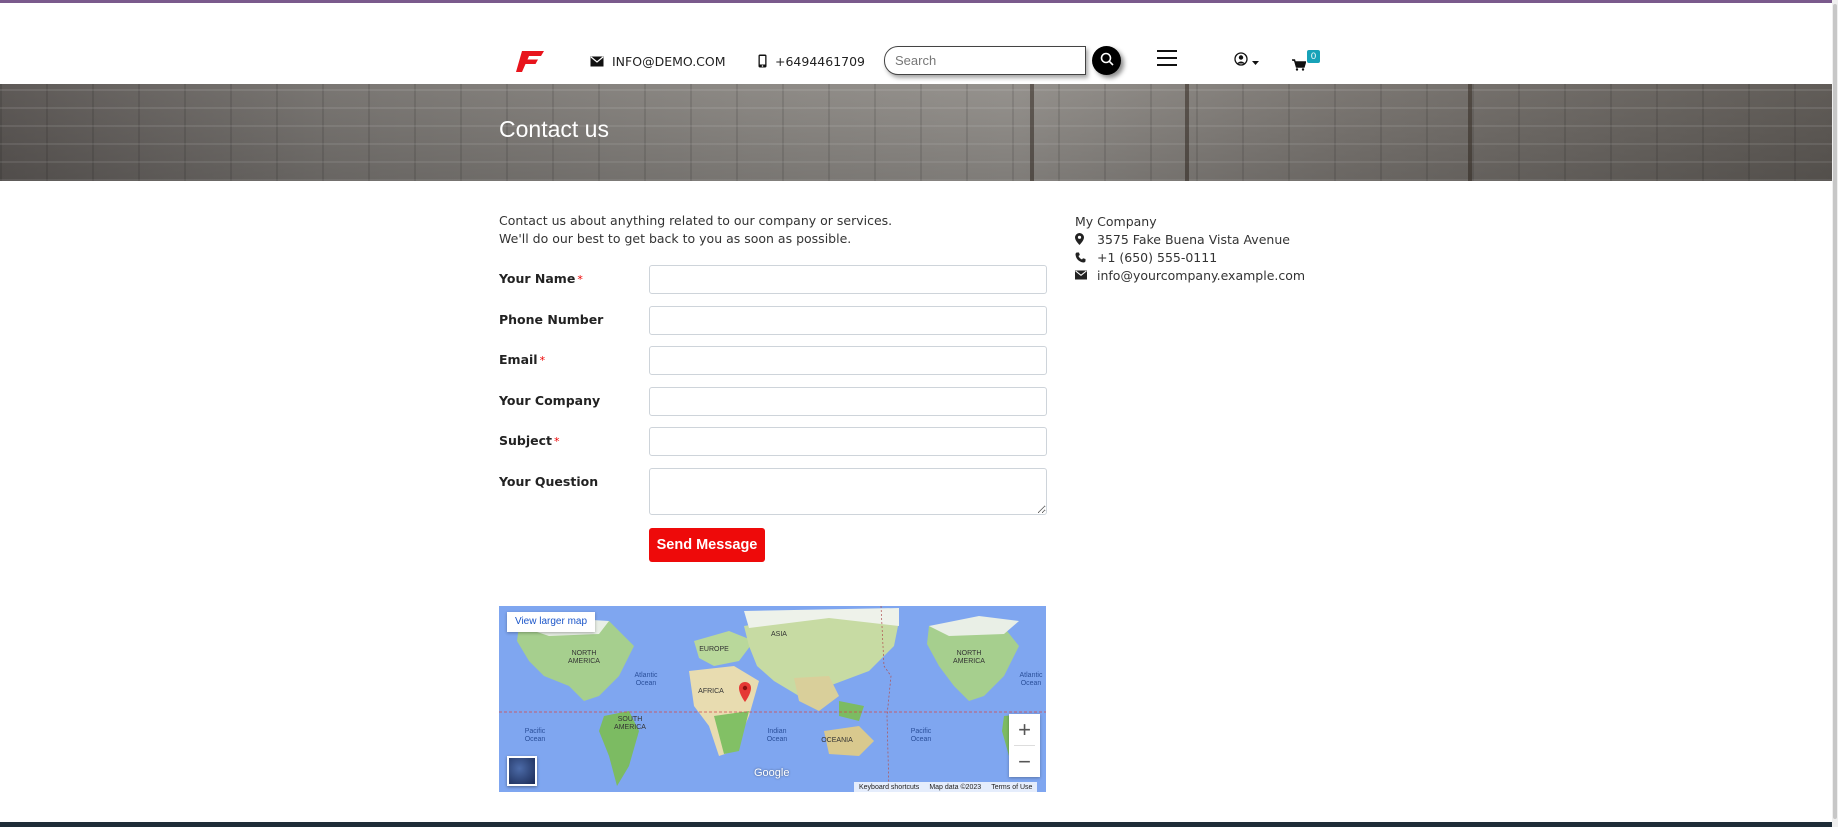  What do you see at coordinates (707, 545) in the screenshot?
I see `send-message-button: Send Message` at bounding box center [707, 545].